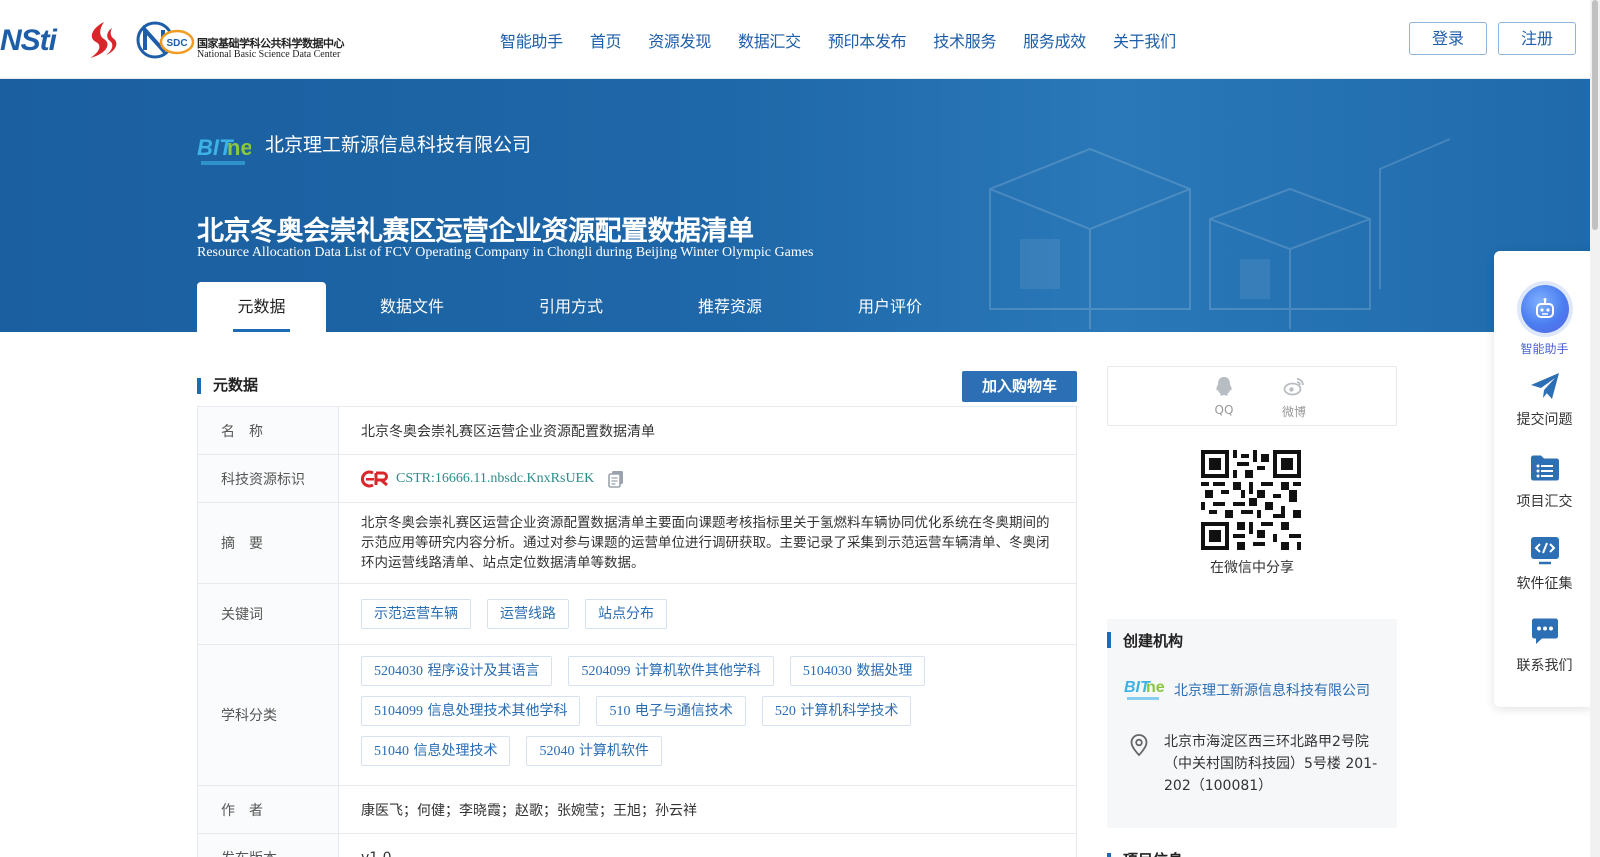 This screenshot has width=1600, height=857. I want to click on row-label: 关键词, so click(268, 614).